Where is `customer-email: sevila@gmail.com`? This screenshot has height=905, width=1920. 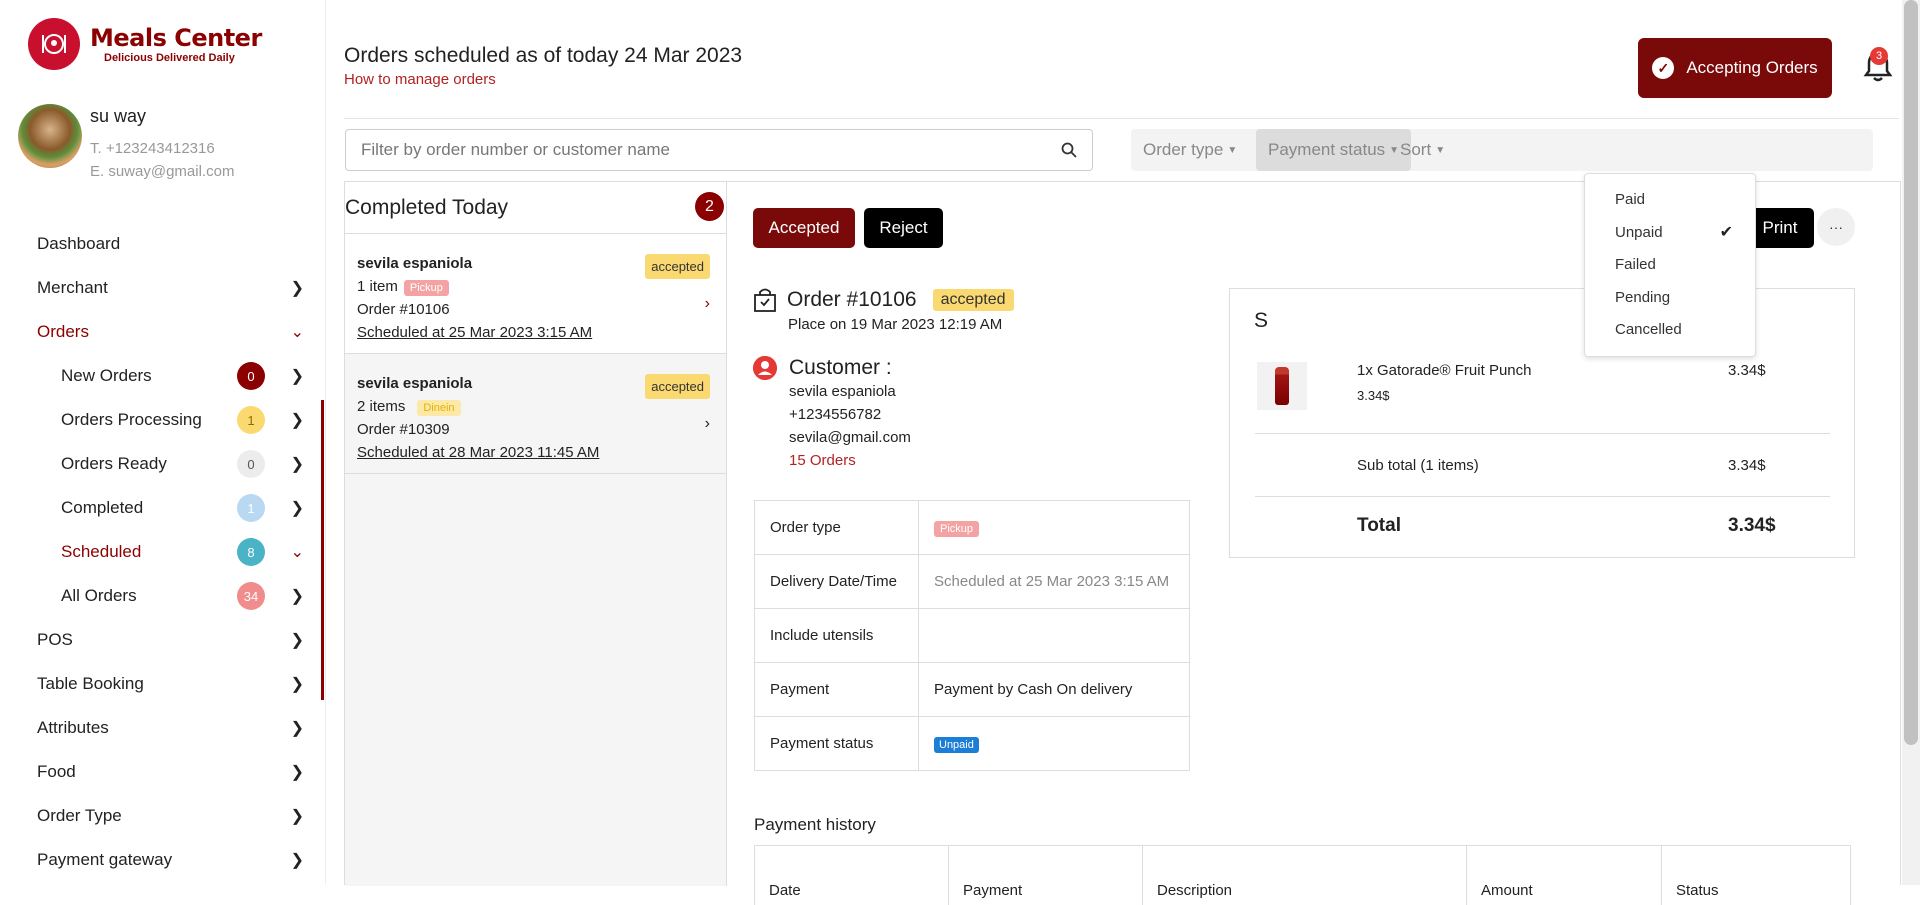
customer-email: sevila@gmail.com is located at coordinates (850, 437).